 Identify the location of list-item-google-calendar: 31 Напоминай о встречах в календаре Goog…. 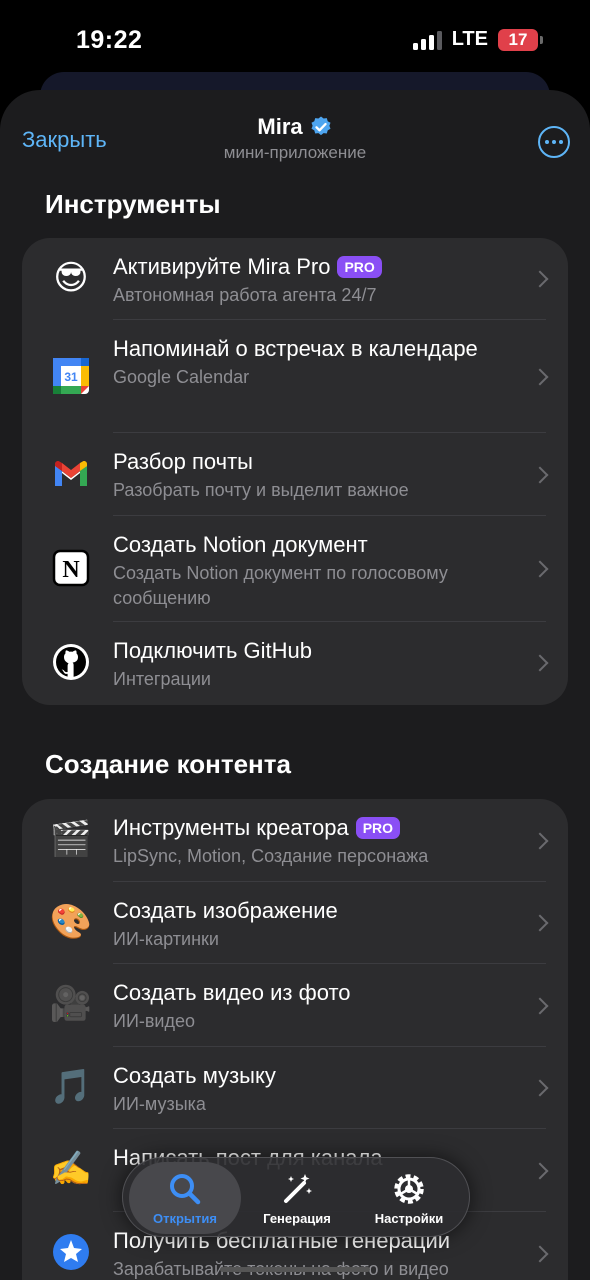
(295, 376).